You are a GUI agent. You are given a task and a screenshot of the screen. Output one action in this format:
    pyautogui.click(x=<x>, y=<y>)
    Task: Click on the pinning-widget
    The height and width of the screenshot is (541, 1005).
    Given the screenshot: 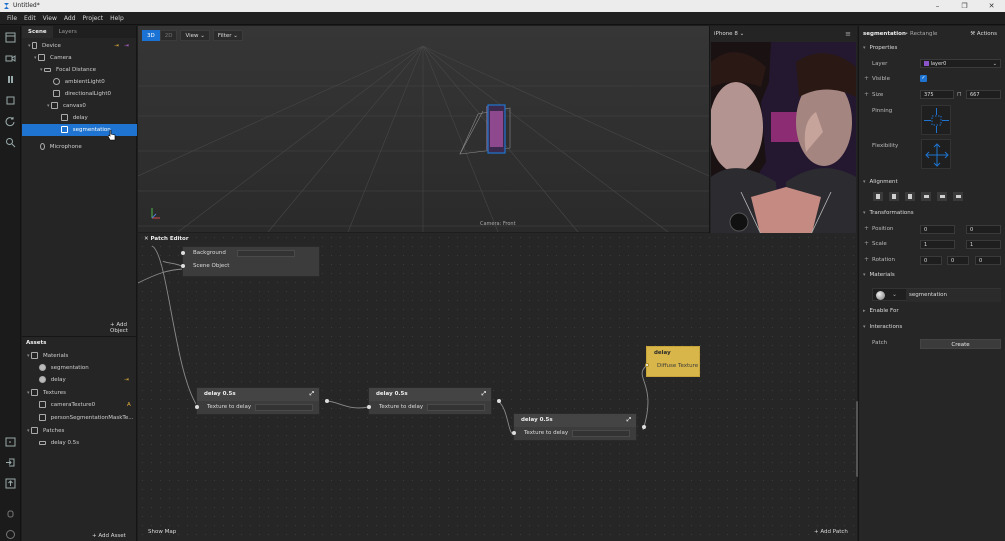 What is the action you would take?
    pyautogui.click(x=936, y=120)
    